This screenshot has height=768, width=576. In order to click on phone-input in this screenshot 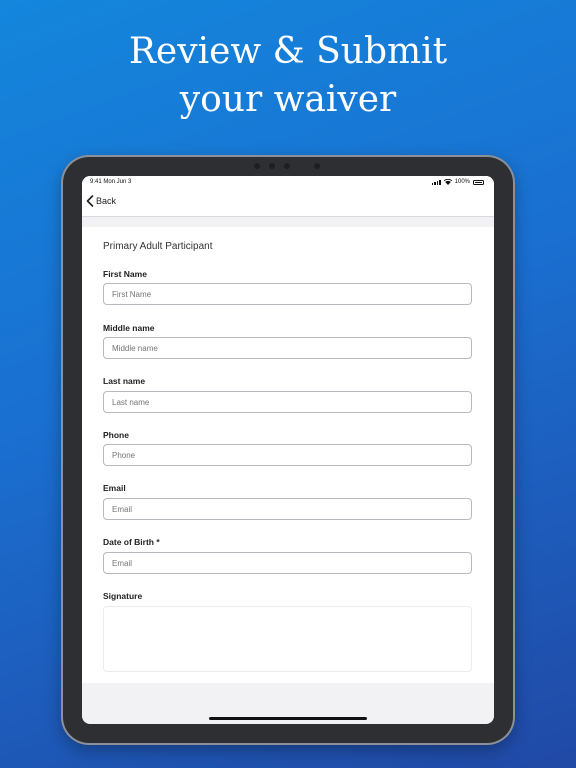, I will do `click(287, 455)`.